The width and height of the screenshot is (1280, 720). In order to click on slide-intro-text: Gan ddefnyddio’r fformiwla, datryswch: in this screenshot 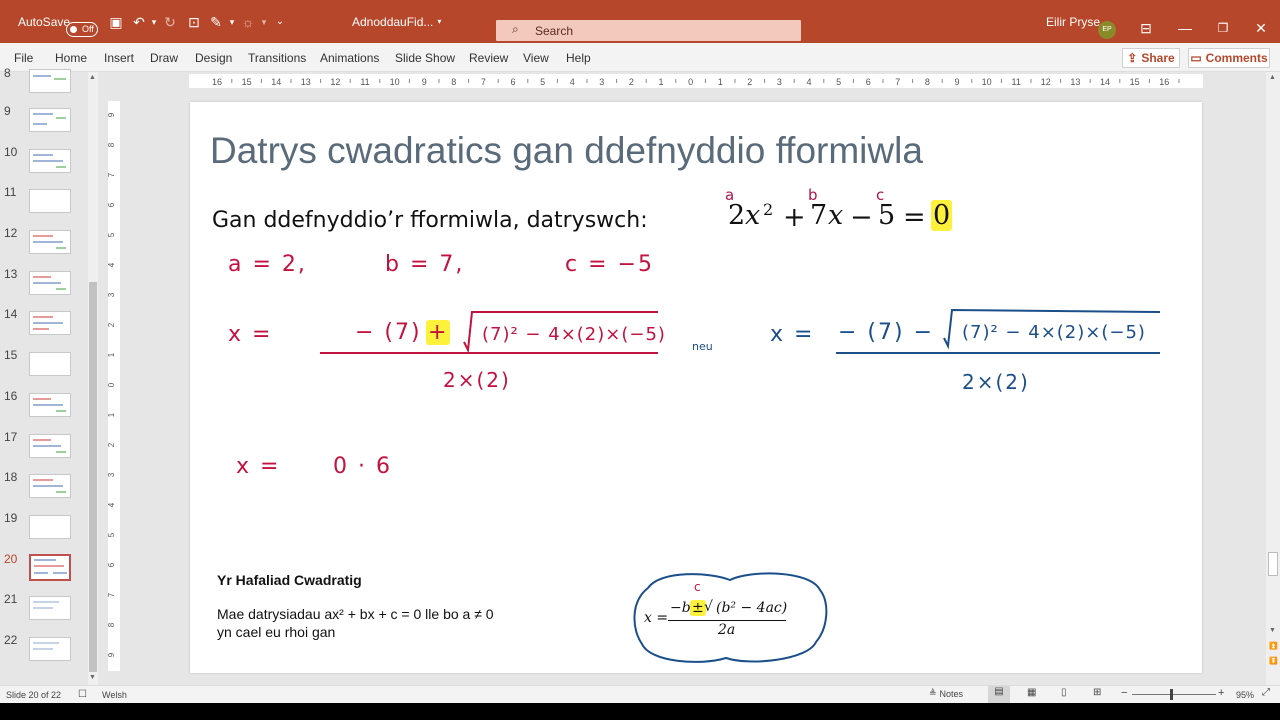, I will do `click(430, 220)`.